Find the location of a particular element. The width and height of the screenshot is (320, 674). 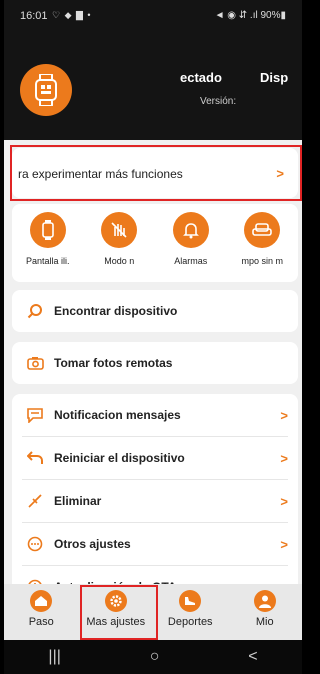

restart-arrow-icon is located at coordinates (35, 458).